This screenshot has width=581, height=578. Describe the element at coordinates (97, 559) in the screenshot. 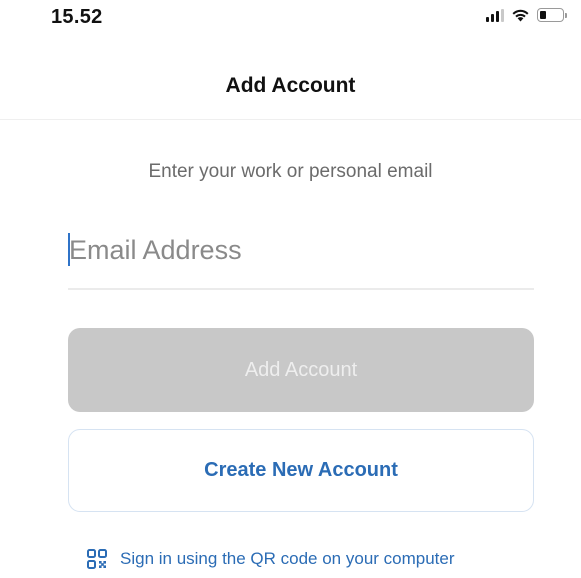

I see `qr-code-icon` at that location.